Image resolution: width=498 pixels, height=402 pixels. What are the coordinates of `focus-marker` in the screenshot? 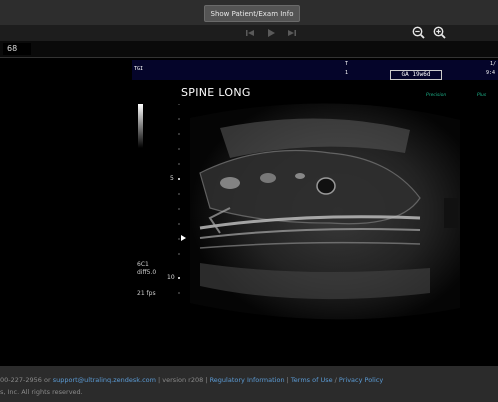 It's located at (183, 238).